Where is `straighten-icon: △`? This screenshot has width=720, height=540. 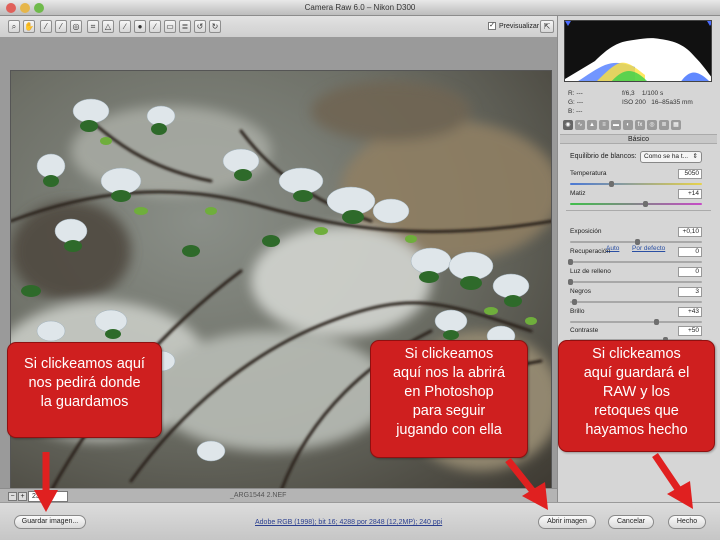 straighten-icon: △ is located at coordinates (108, 26).